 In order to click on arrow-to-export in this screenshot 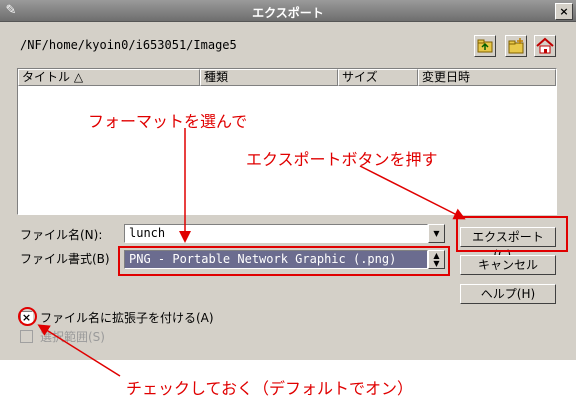, I will do `click(412, 192)`.